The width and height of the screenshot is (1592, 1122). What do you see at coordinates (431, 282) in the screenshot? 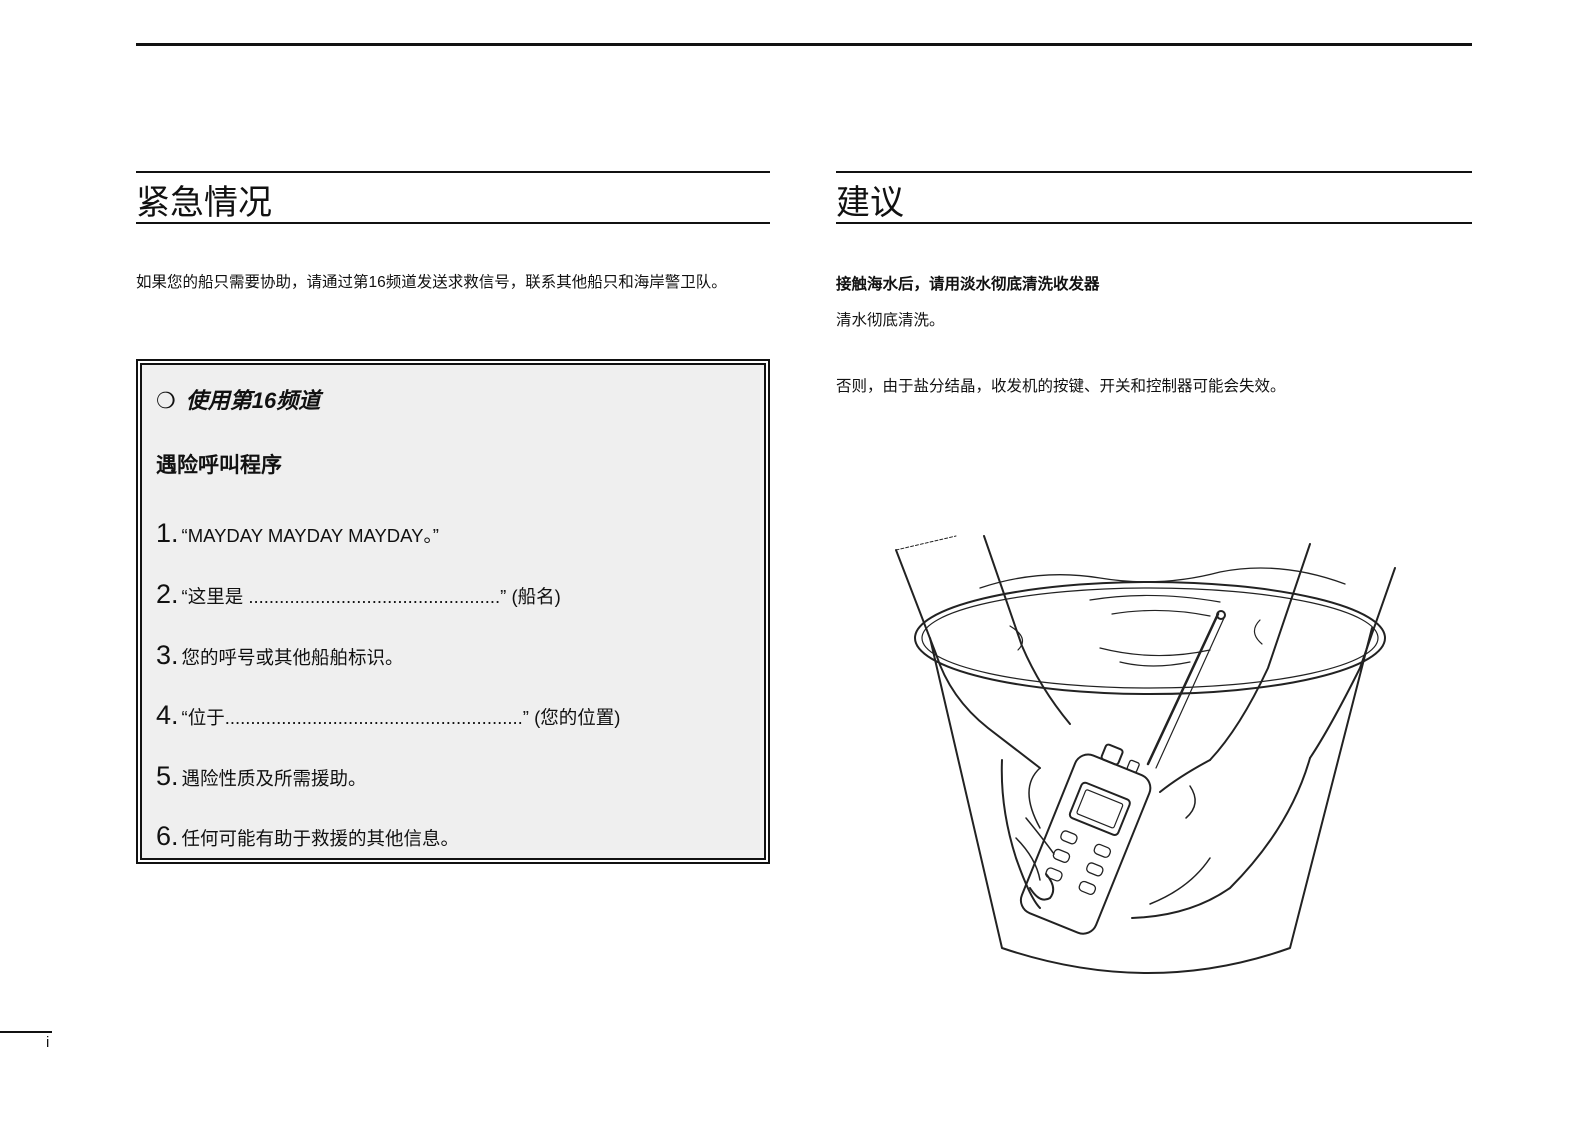
I see `emergency-intro: 如果您的船只需要协助，请通过第16频道发送求救信号，联系其他船只和海岸警卫队。` at bounding box center [431, 282].